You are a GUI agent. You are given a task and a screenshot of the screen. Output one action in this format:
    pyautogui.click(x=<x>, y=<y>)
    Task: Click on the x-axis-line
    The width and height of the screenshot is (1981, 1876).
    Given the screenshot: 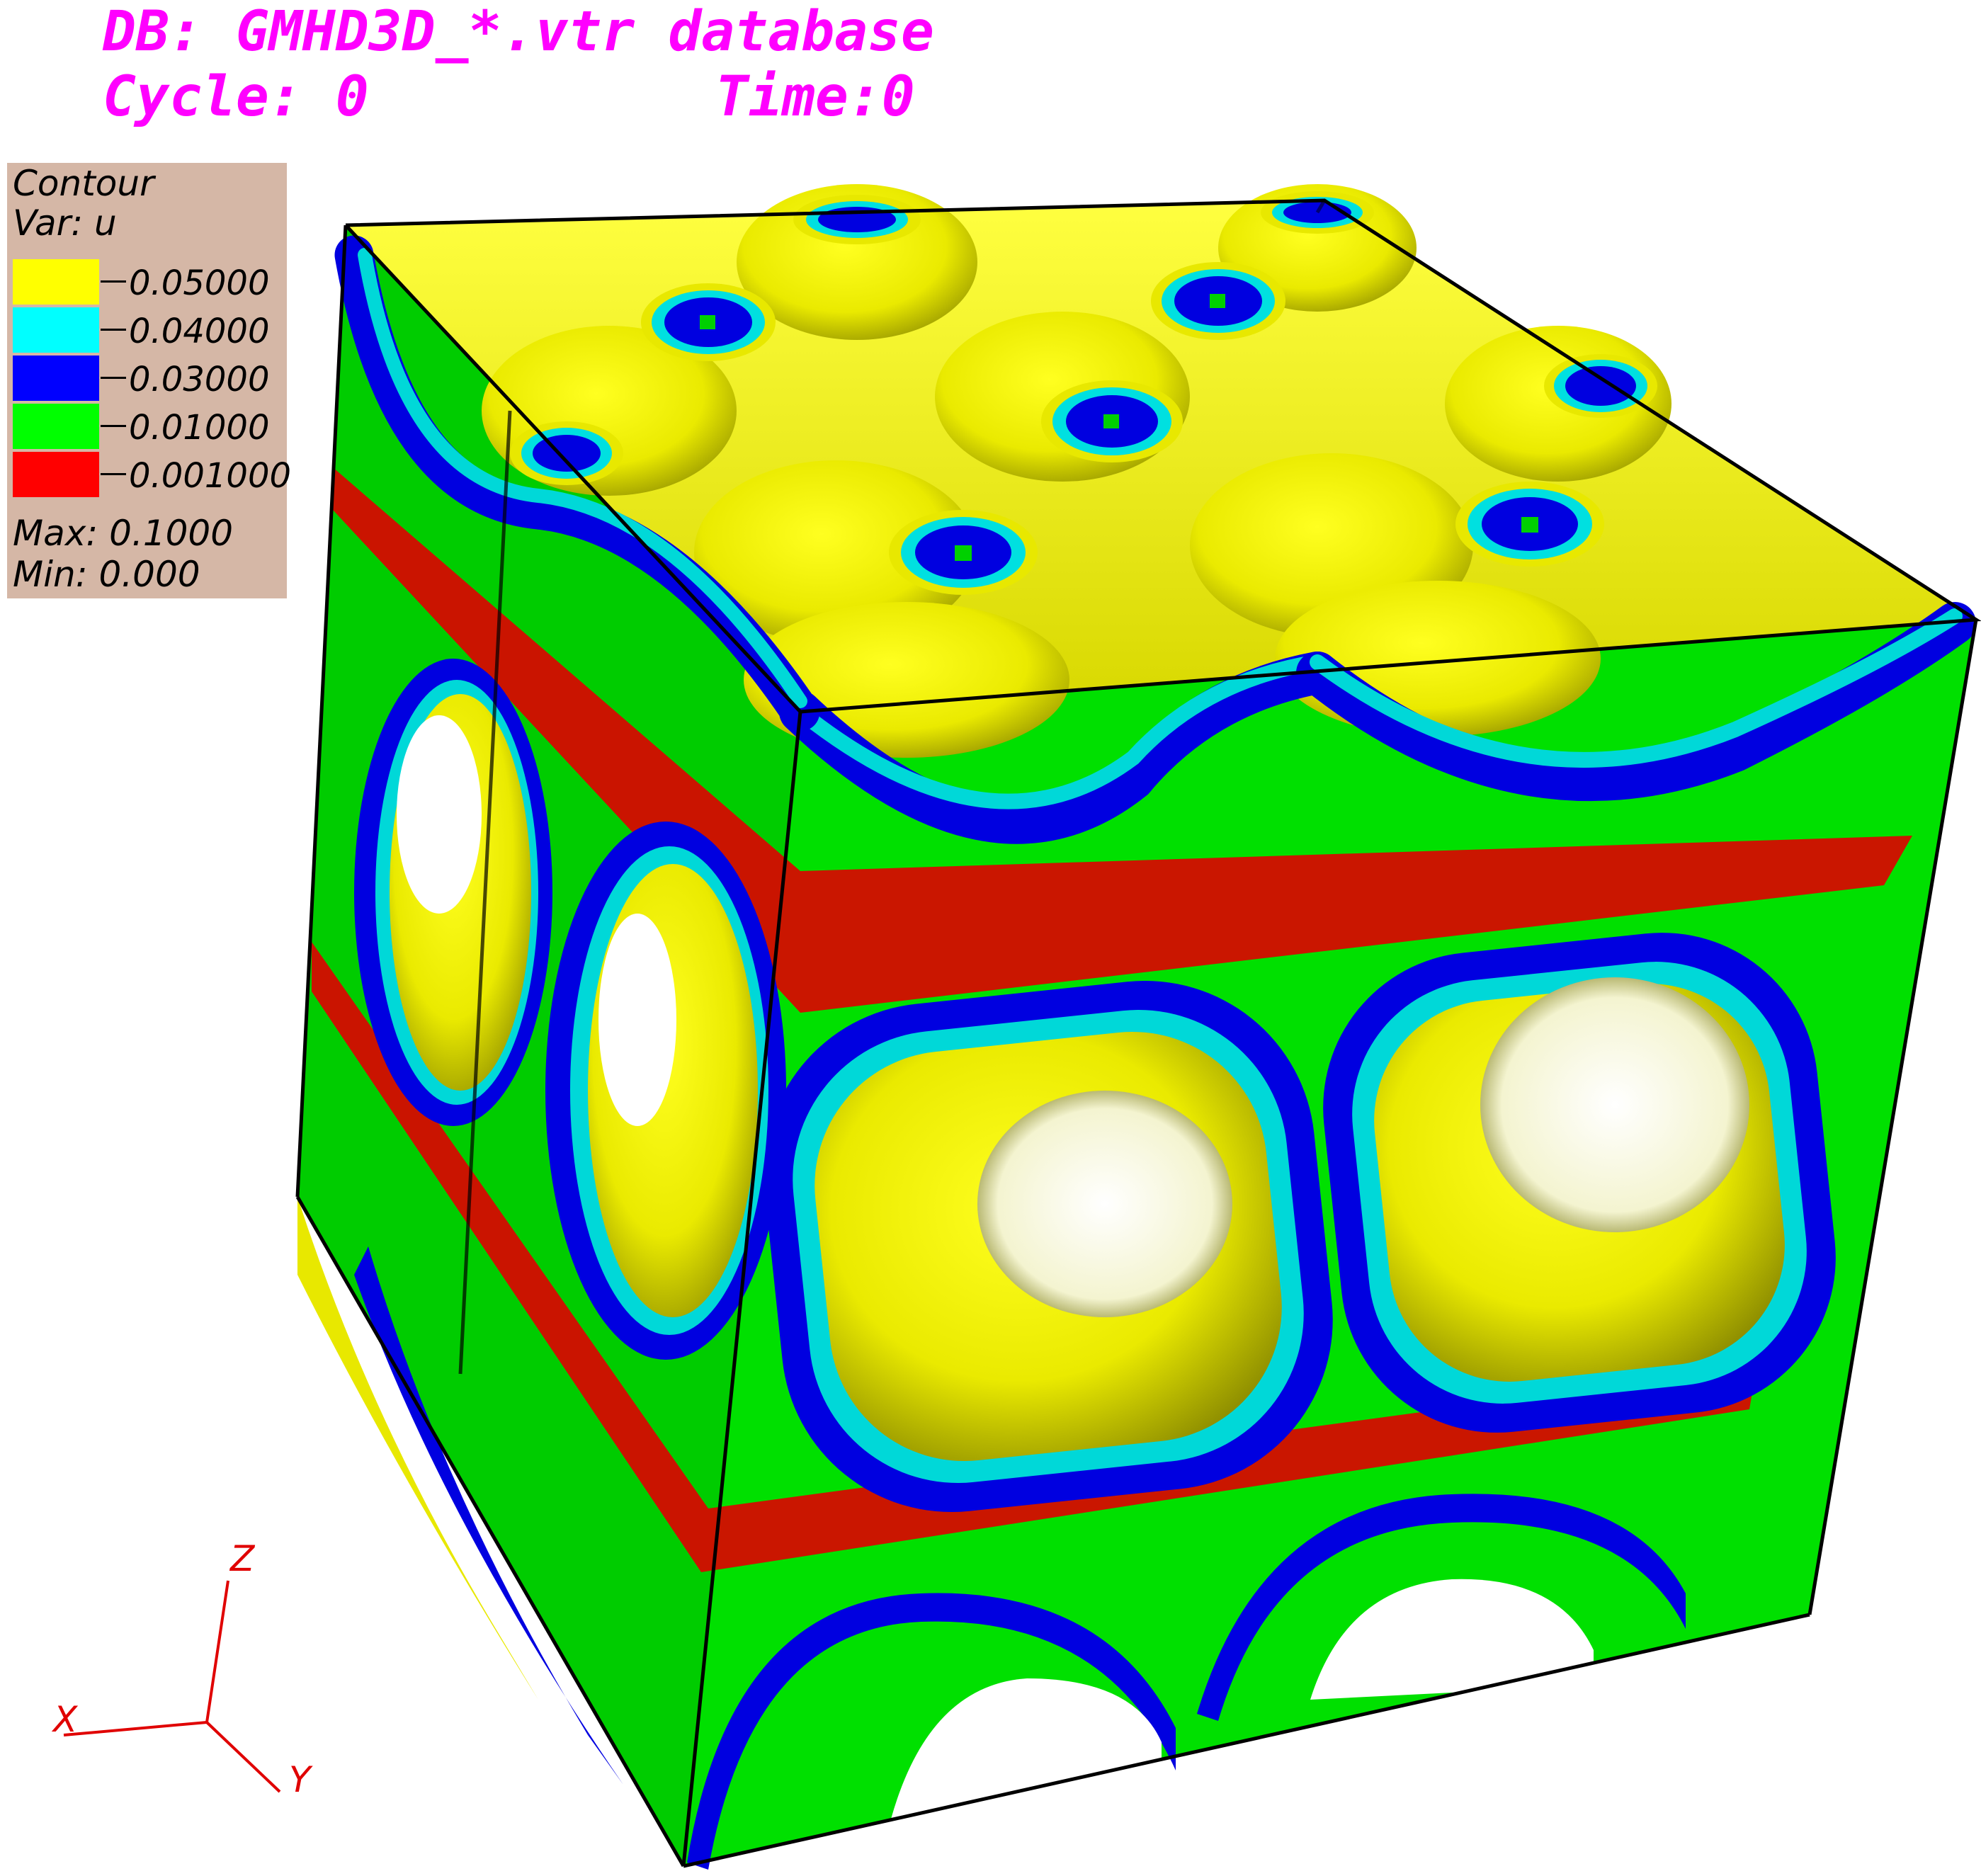 What is the action you would take?
    pyautogui.click(x=135, y=1728)
    